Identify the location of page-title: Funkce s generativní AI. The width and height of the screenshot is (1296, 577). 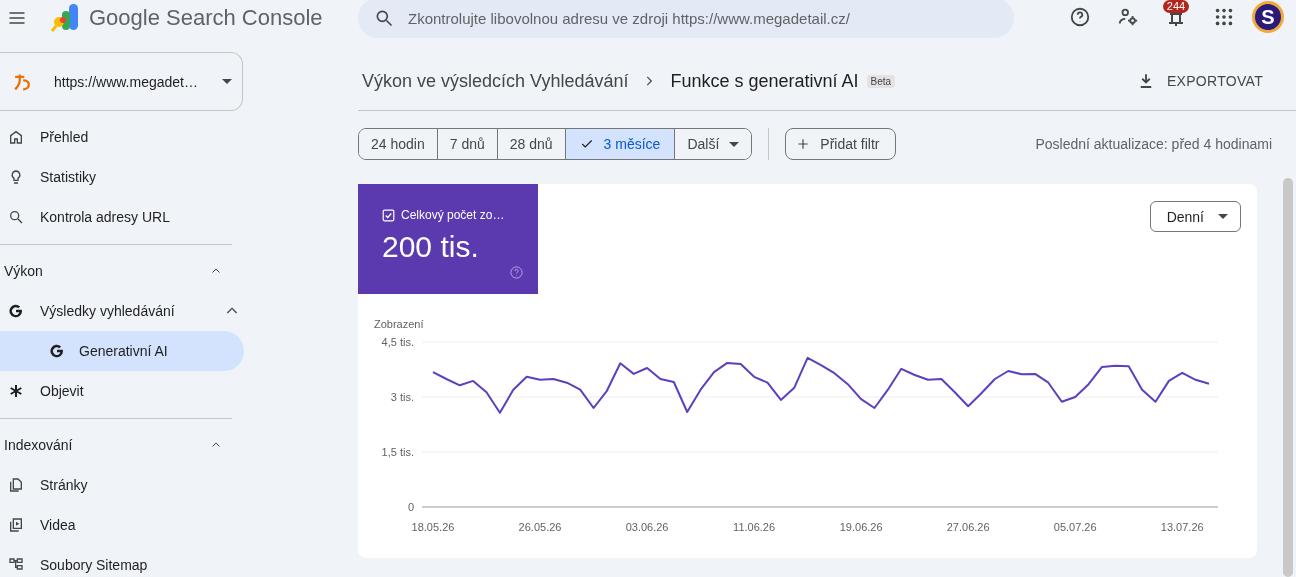
(764, 81).